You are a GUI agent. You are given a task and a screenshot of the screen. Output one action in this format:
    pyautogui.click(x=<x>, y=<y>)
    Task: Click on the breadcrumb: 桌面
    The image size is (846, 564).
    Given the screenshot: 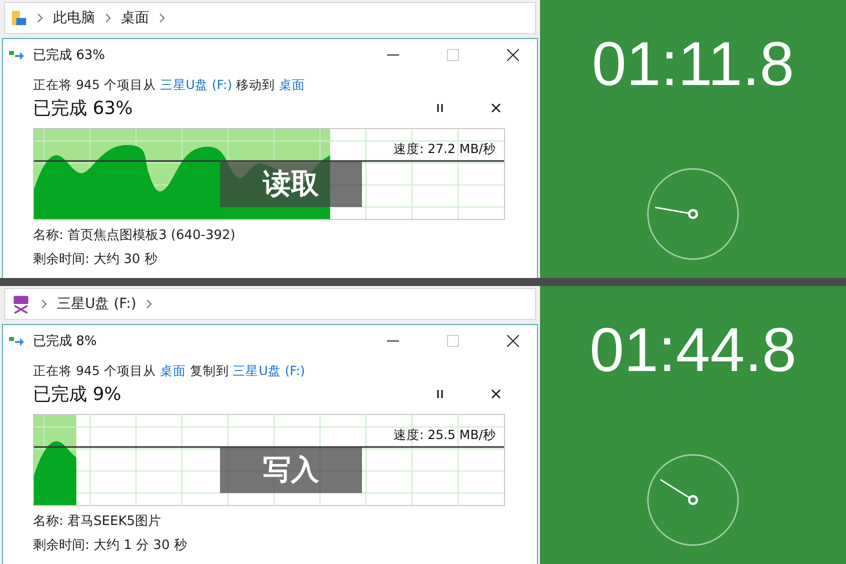 What is the action you would take?
    pyautogui.click(x=135, y=18)
    